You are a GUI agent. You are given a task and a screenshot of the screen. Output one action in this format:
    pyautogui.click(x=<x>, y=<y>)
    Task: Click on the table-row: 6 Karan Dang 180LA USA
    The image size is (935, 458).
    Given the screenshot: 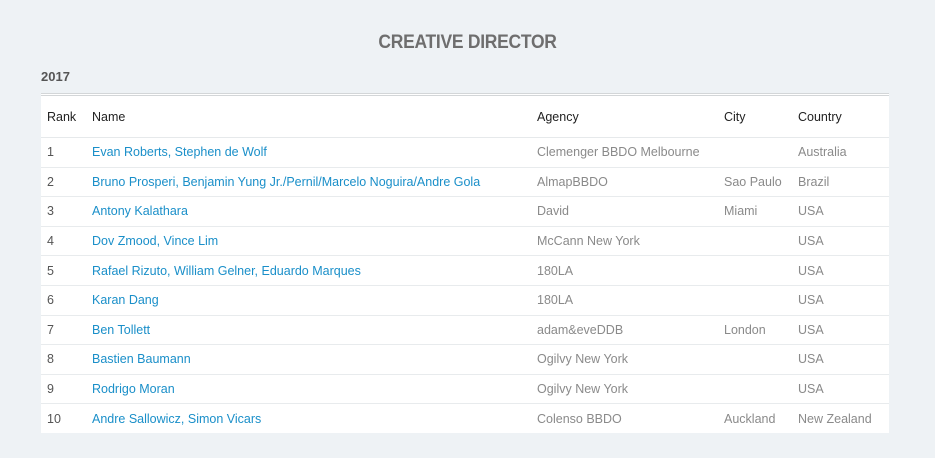 What is the action you would take?
    pyautogui.click(x=465, y=300)
    